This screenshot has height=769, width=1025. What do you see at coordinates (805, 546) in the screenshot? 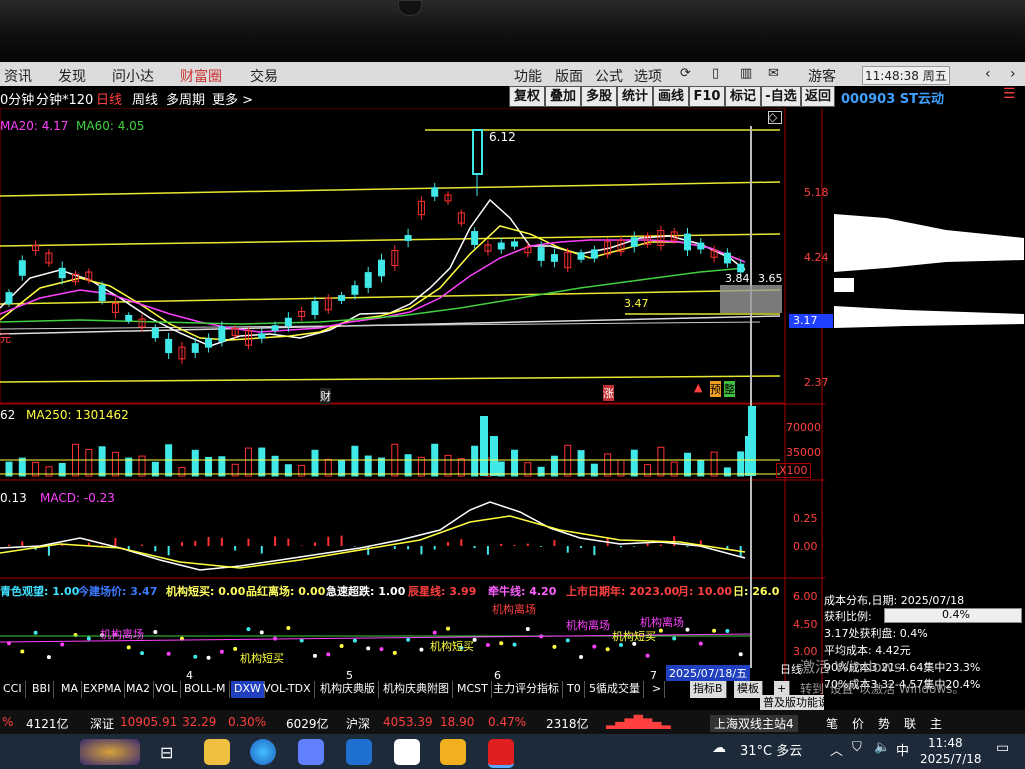
I see `macd-tick: 0.00` at bounding box center [805, 546].